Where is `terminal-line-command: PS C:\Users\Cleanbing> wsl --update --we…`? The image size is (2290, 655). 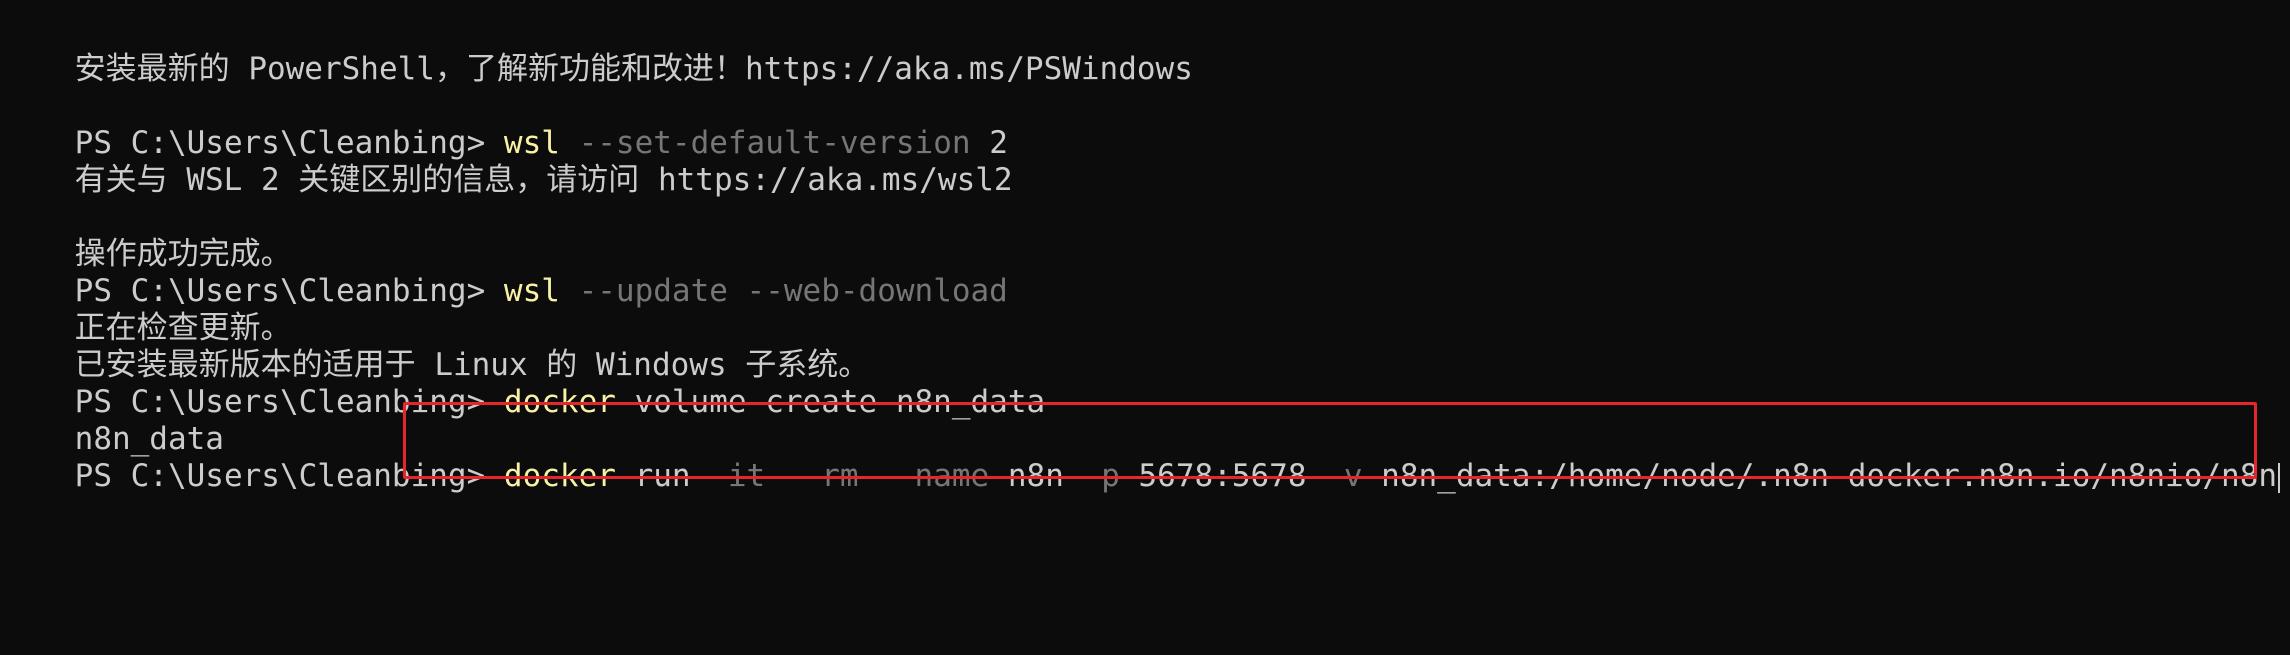 terminal-line-command: PS C:\Users\Cleanbing> wsl --update --we… is located at coordinates (504, 272).